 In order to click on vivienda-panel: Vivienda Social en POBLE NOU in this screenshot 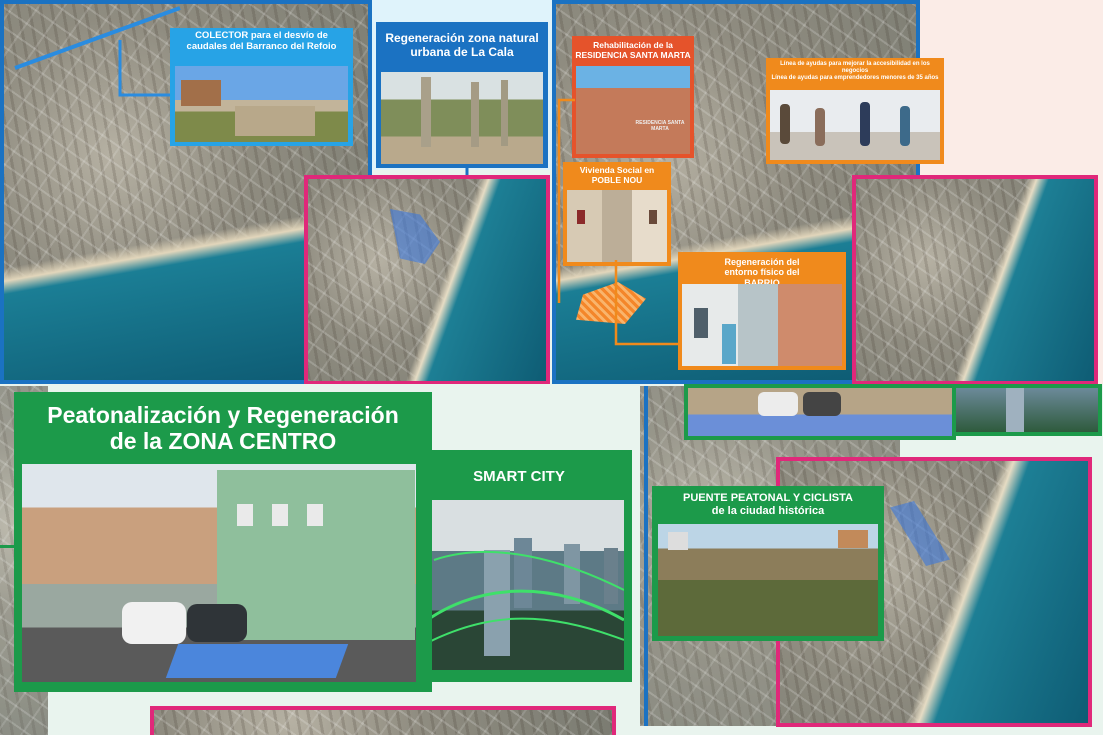, I will do `click(617, 214)`.